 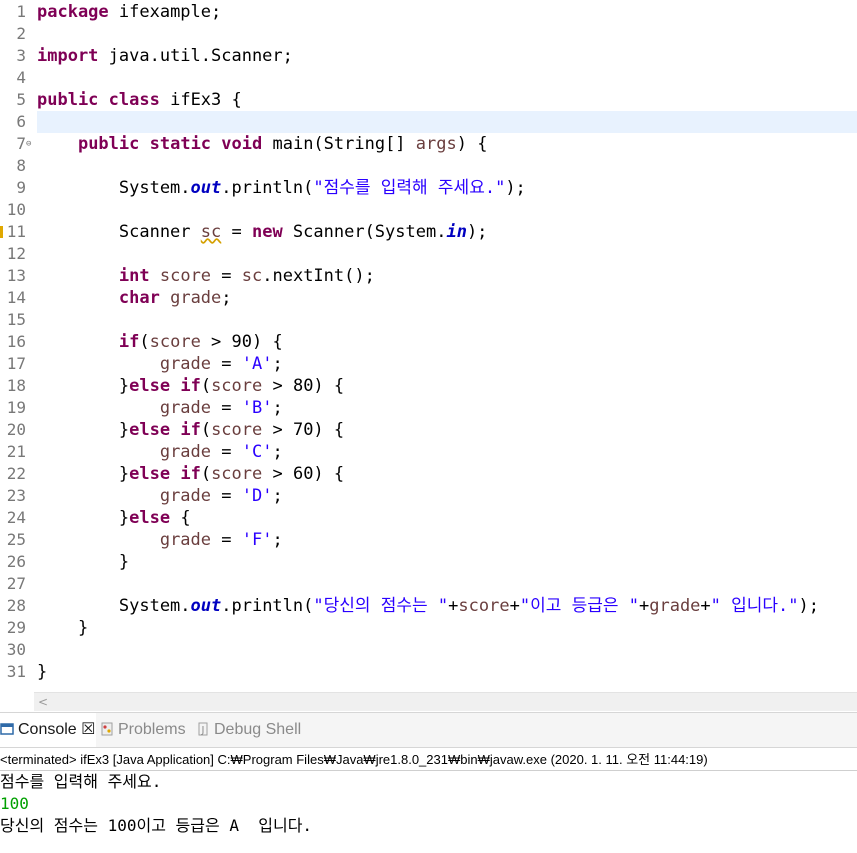 What do you see at coordinates (447, 408) in the screenshot?
I see `code-line: grade = 'B';` at bounding box center [447, 408].